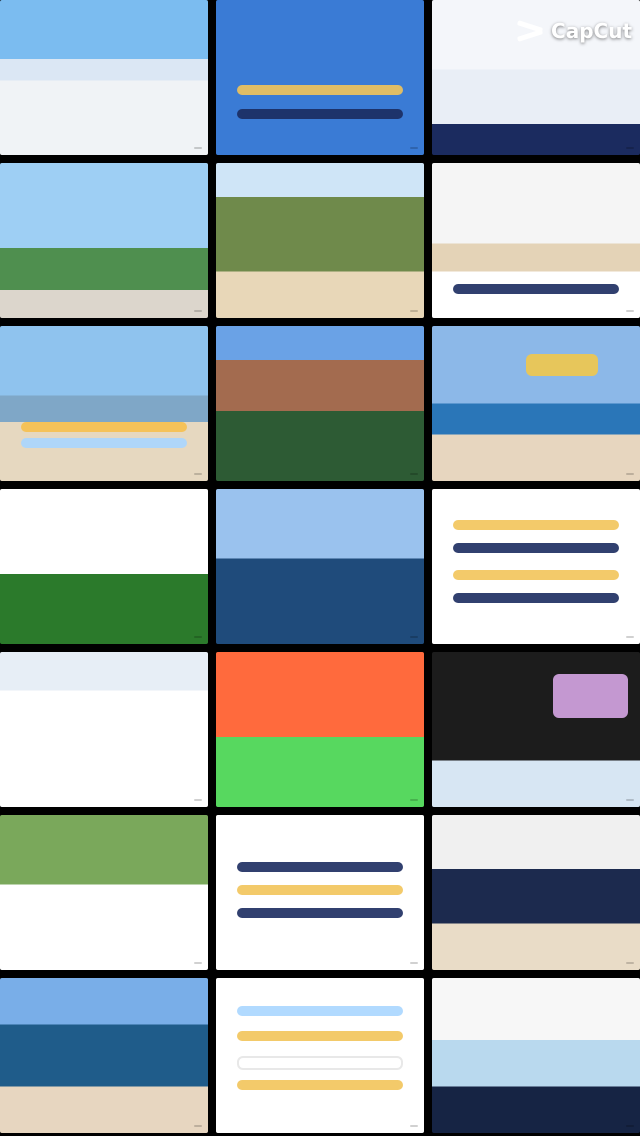 The height and width of the screenshot is (1136, 640). I want to click on capcut-watermark: CapCut, so click(574, 31).